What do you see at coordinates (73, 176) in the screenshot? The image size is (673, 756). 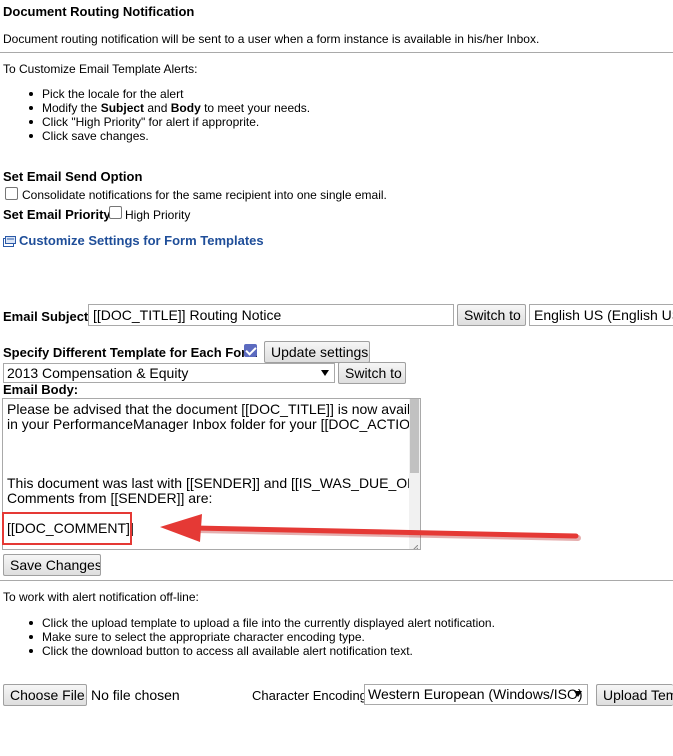 I see `send-option-heading: Set Email Send Option` at bounding box center [73, 176].